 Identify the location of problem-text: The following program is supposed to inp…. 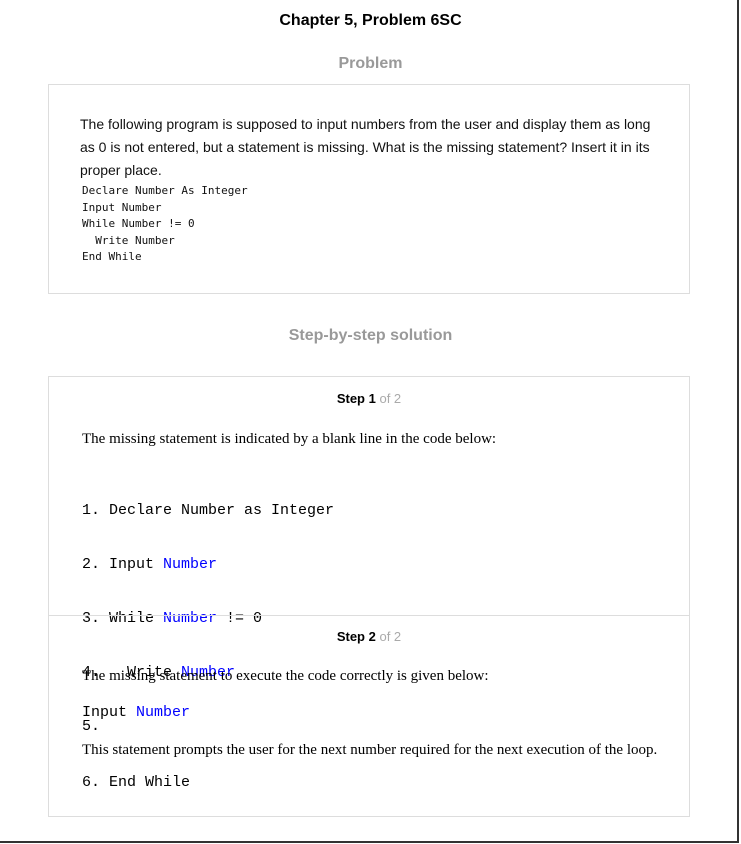
(365, 147).